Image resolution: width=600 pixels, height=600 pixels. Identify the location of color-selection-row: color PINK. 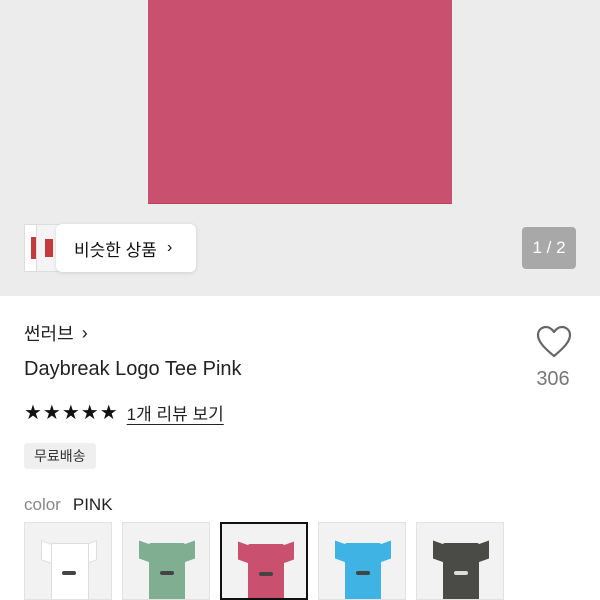
(68, 505).